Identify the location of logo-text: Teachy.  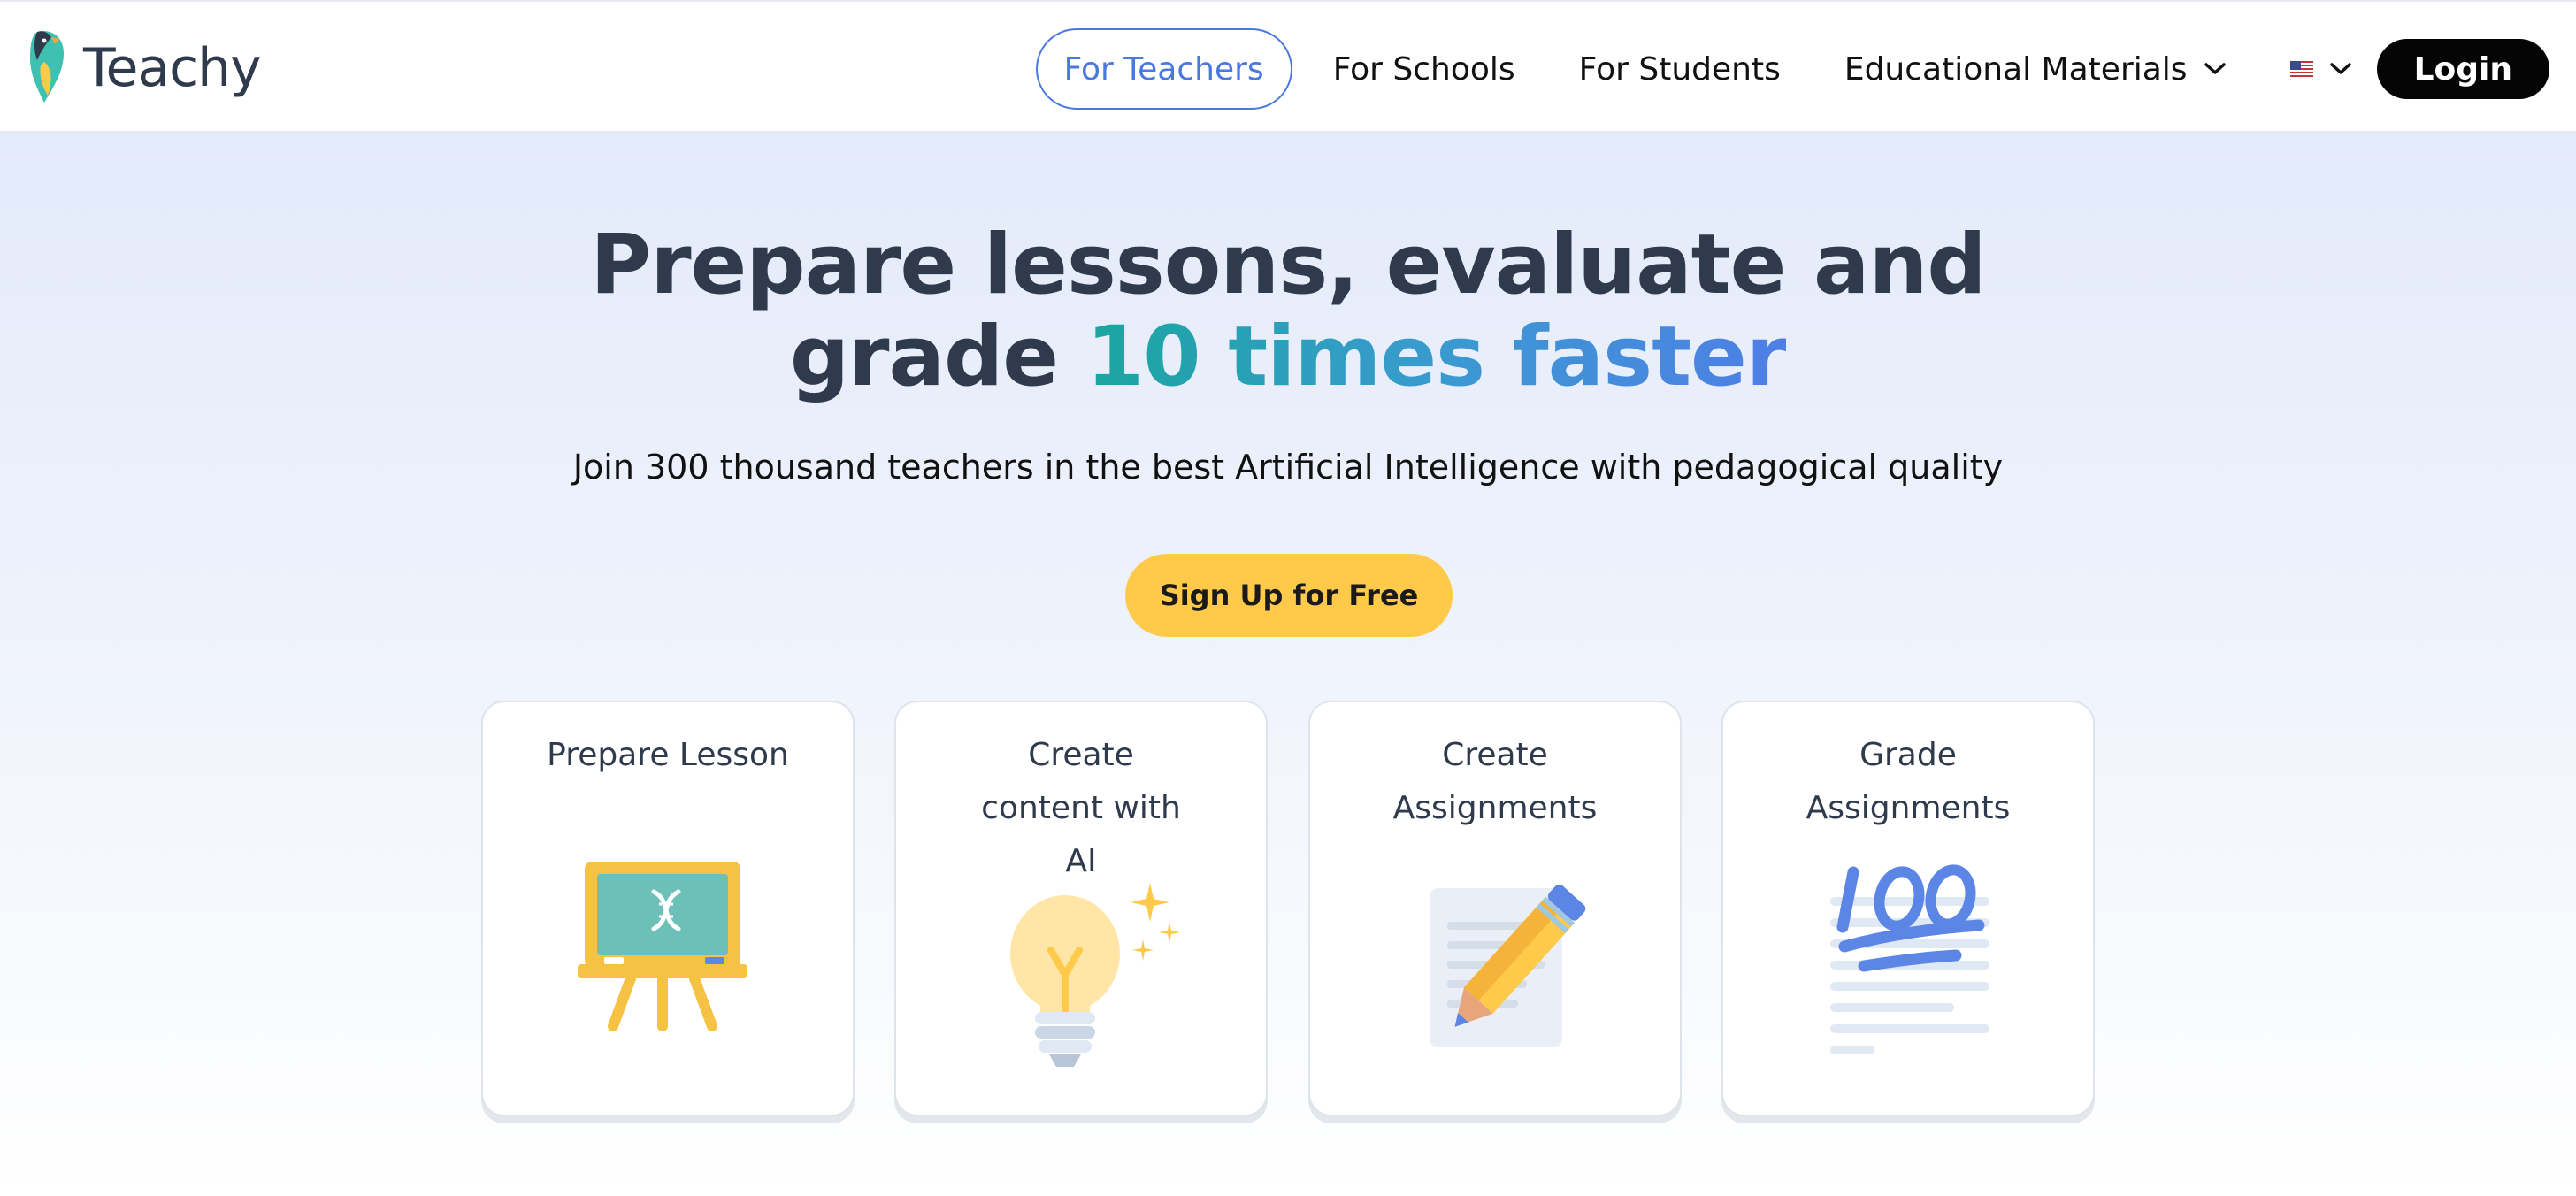
(172, 68).